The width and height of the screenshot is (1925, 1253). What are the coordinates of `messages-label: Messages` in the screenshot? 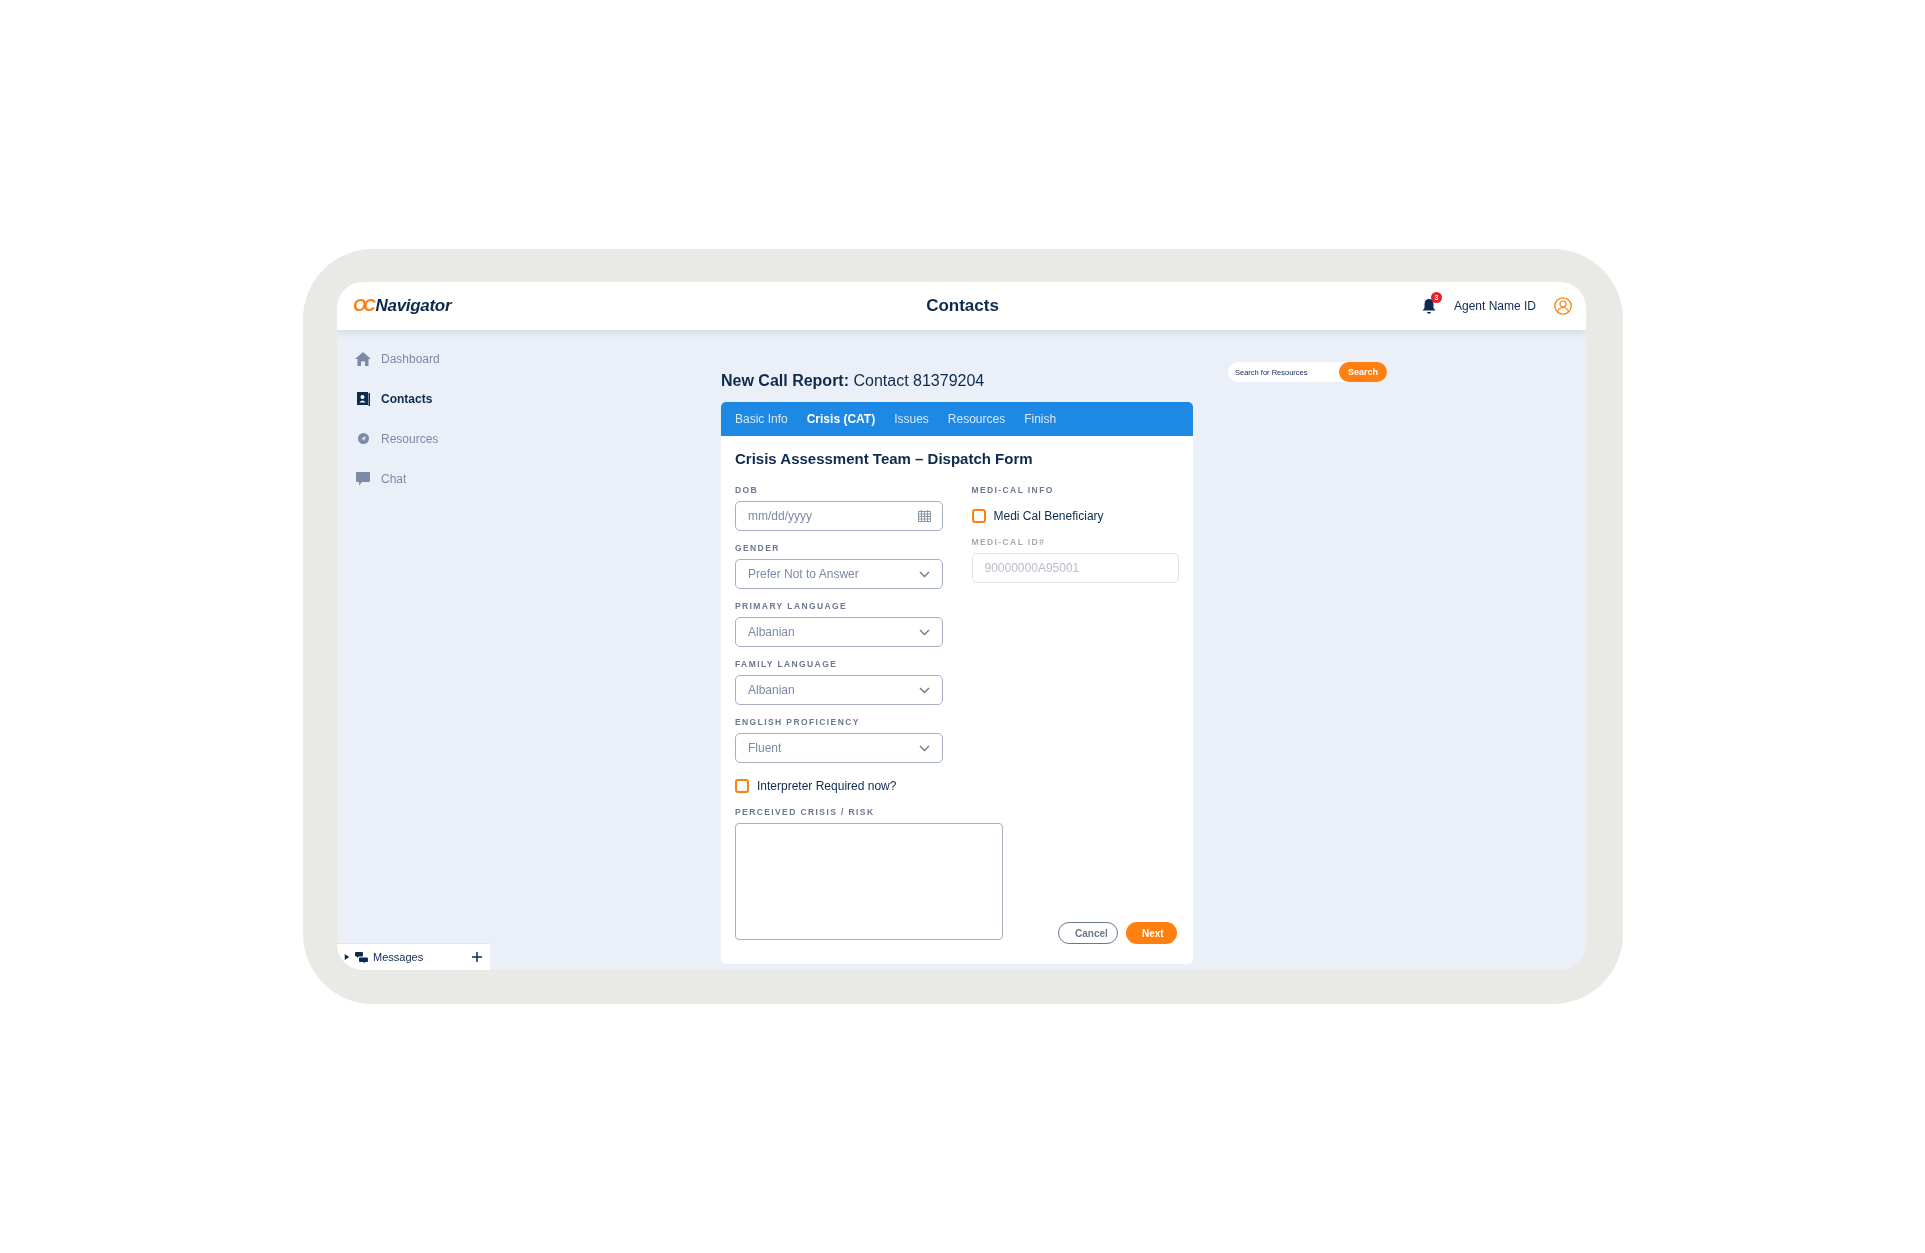 It's located at (399, 957).